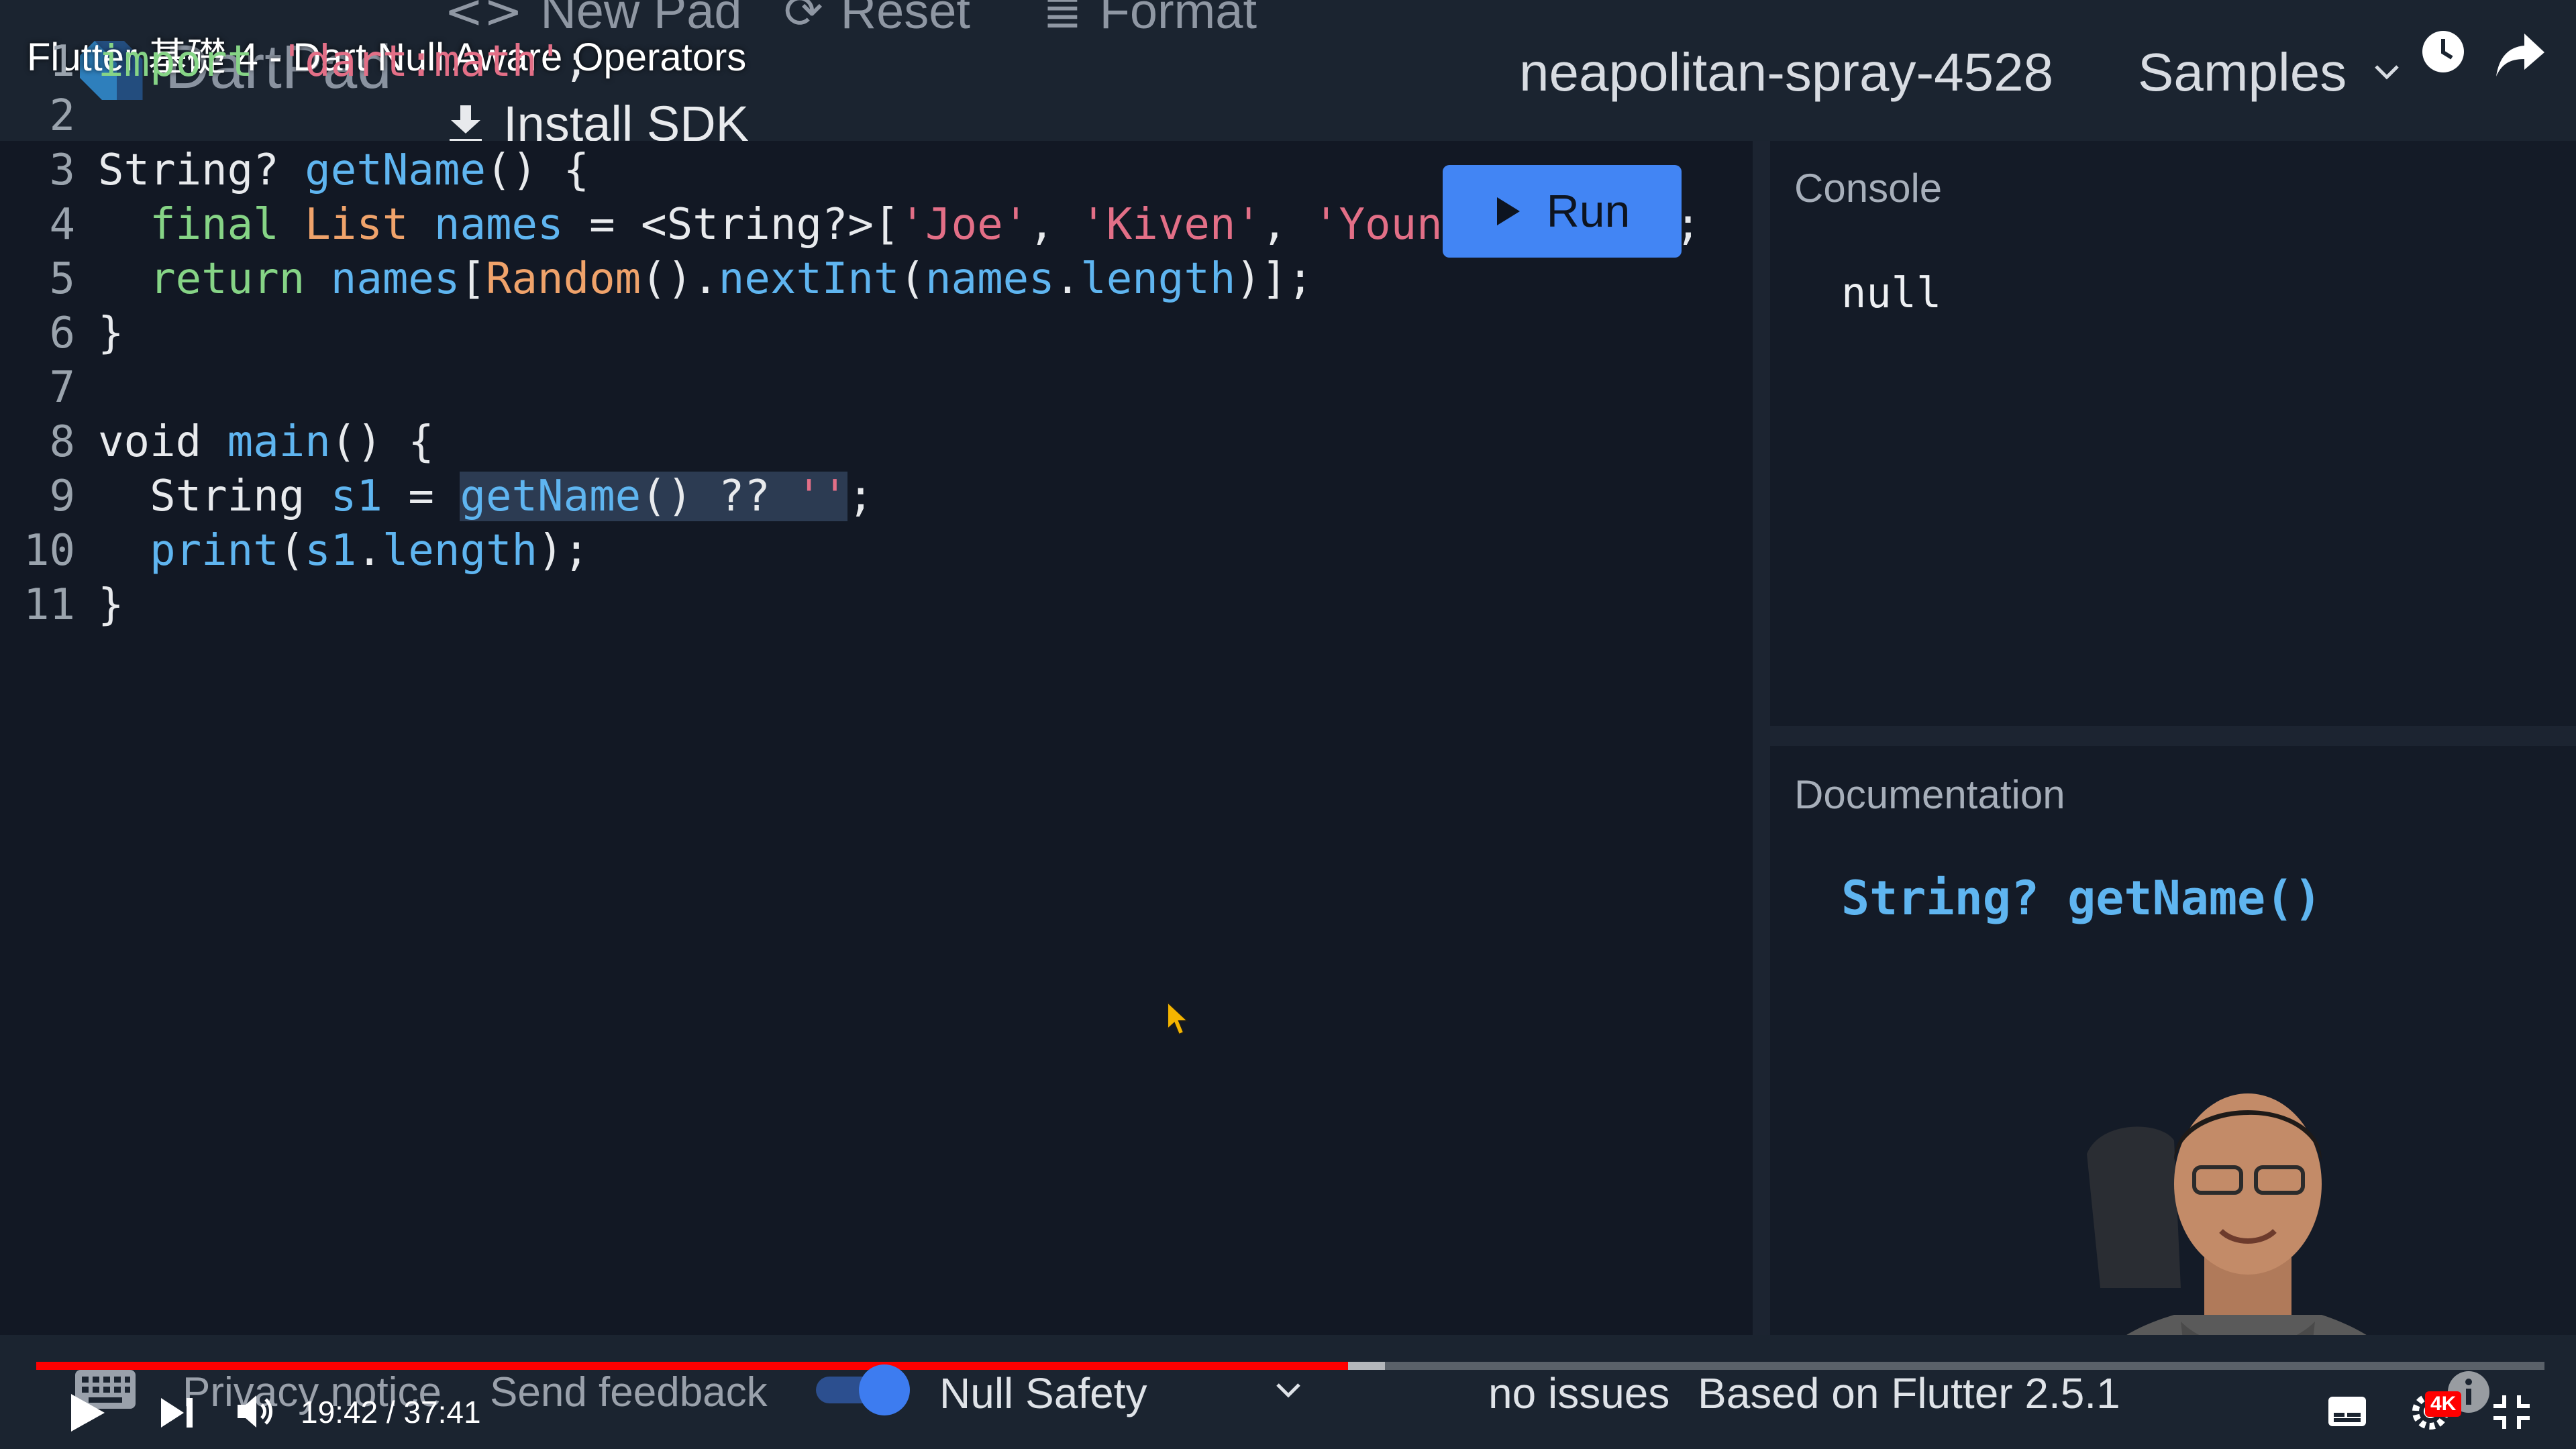  I want to click on line-number: 11, so click(49, 605).